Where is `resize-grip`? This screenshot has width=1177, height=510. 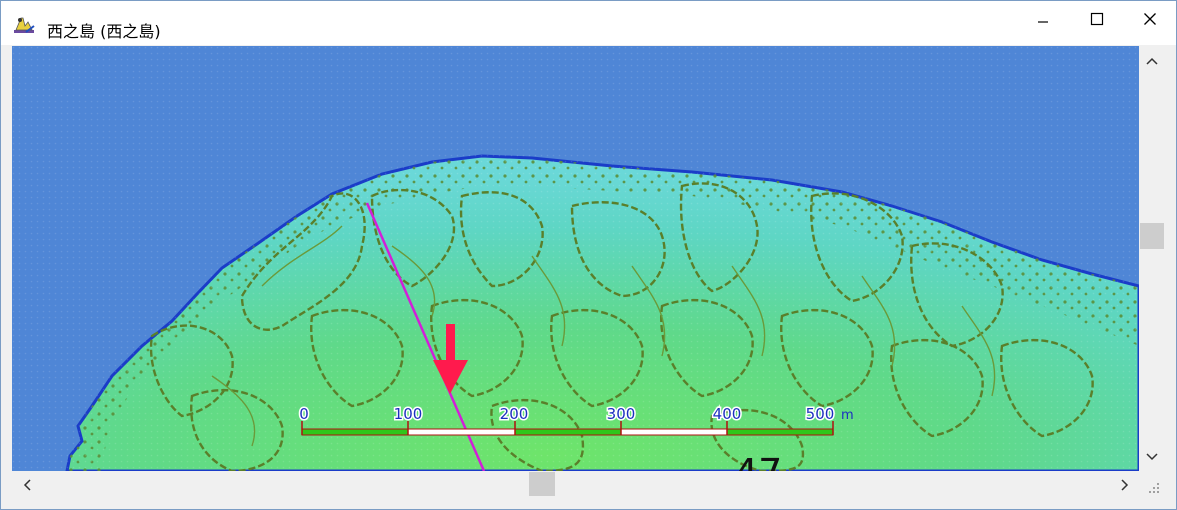 resize-grip is located at coordinates (1152, 485).